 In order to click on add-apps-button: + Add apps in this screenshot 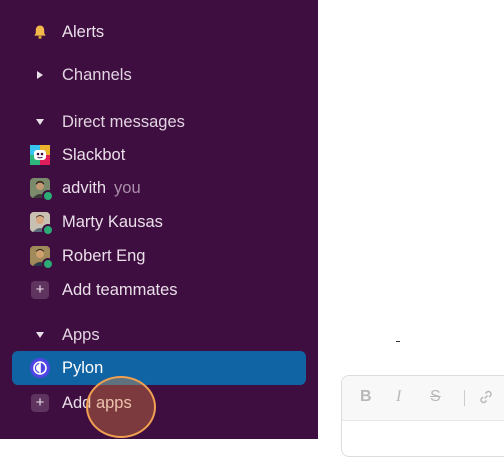, I will do `click(159, 403)`.